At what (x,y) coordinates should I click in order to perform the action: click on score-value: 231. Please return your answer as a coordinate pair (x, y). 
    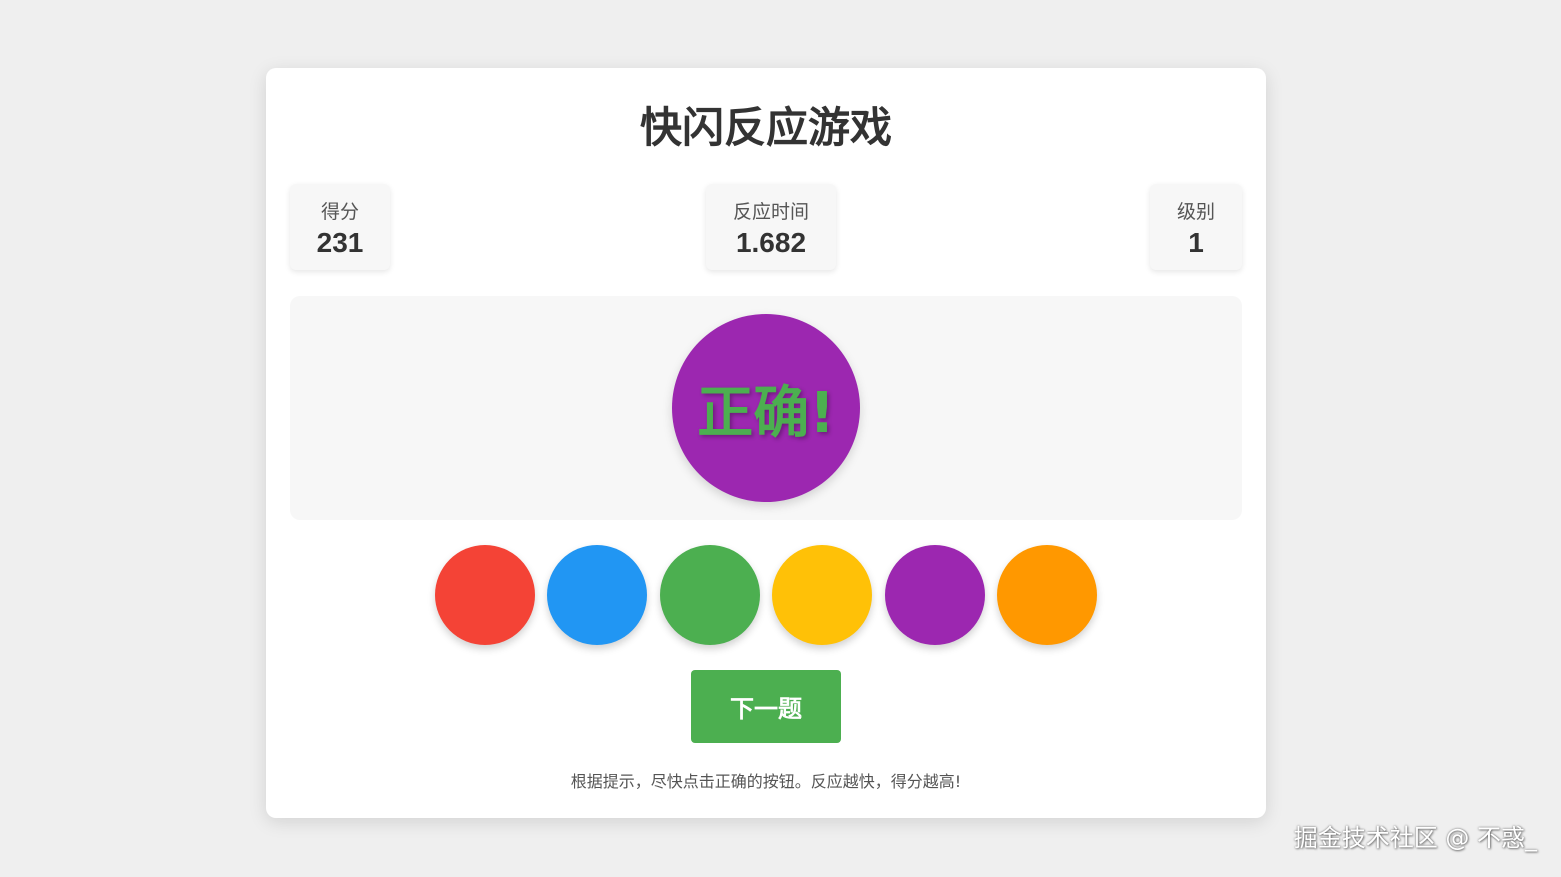
    Looking at the image, I should click on (340, 242).